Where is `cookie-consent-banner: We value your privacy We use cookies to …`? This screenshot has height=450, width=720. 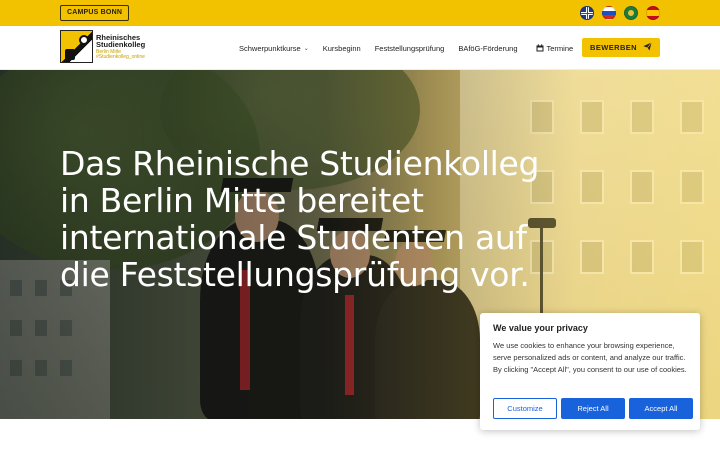
cookie-consent-banner: We value your privacy We use cookies to … is located at coordinates (590, 371).